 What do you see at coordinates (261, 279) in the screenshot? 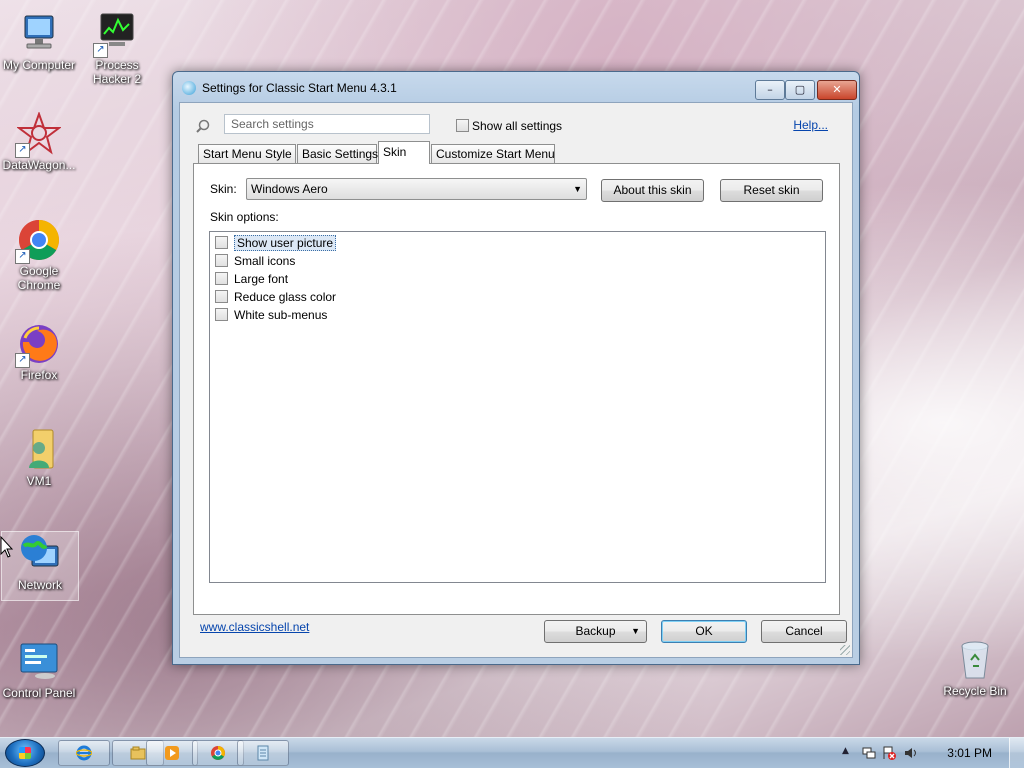
I see `option-label: Large font` at bounding box center [261, 279].